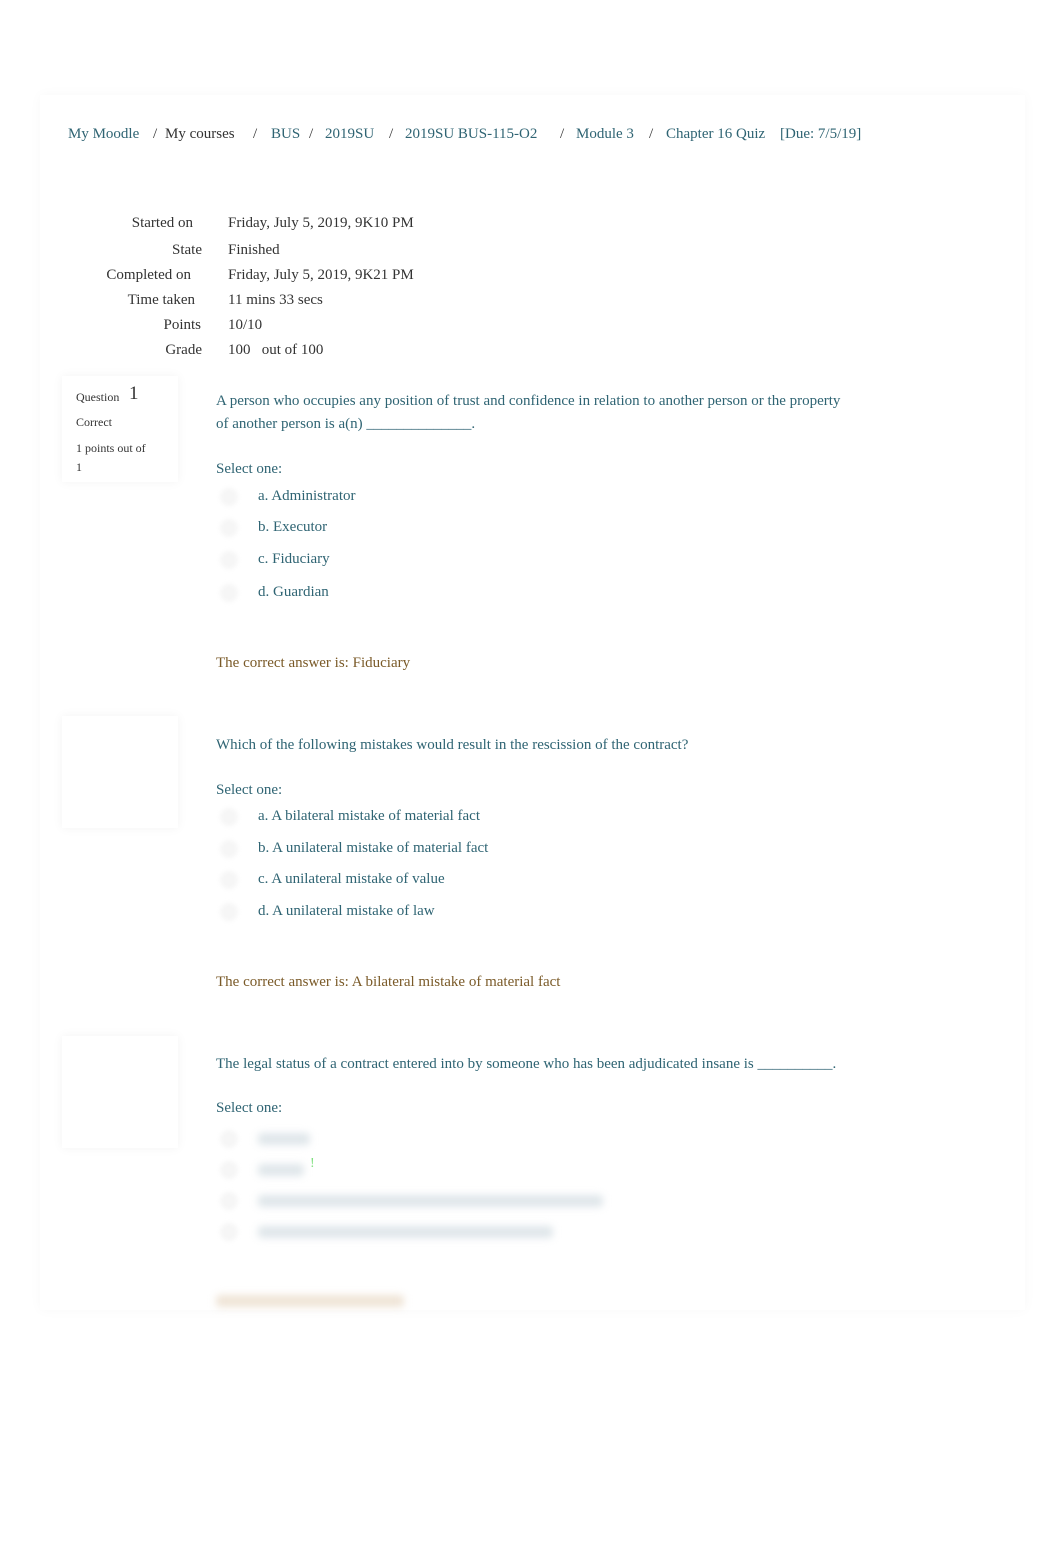 Image resolution: width=1062 pixels, height=1561 pixels. I want to click on question-number: 1, so click(134, 393).